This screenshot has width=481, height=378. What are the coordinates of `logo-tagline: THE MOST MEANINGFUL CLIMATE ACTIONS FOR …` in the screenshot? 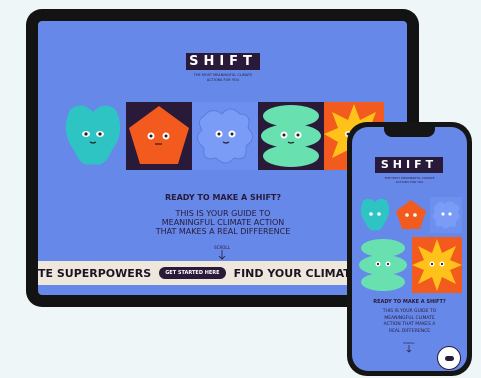 It's located at (223, 77).